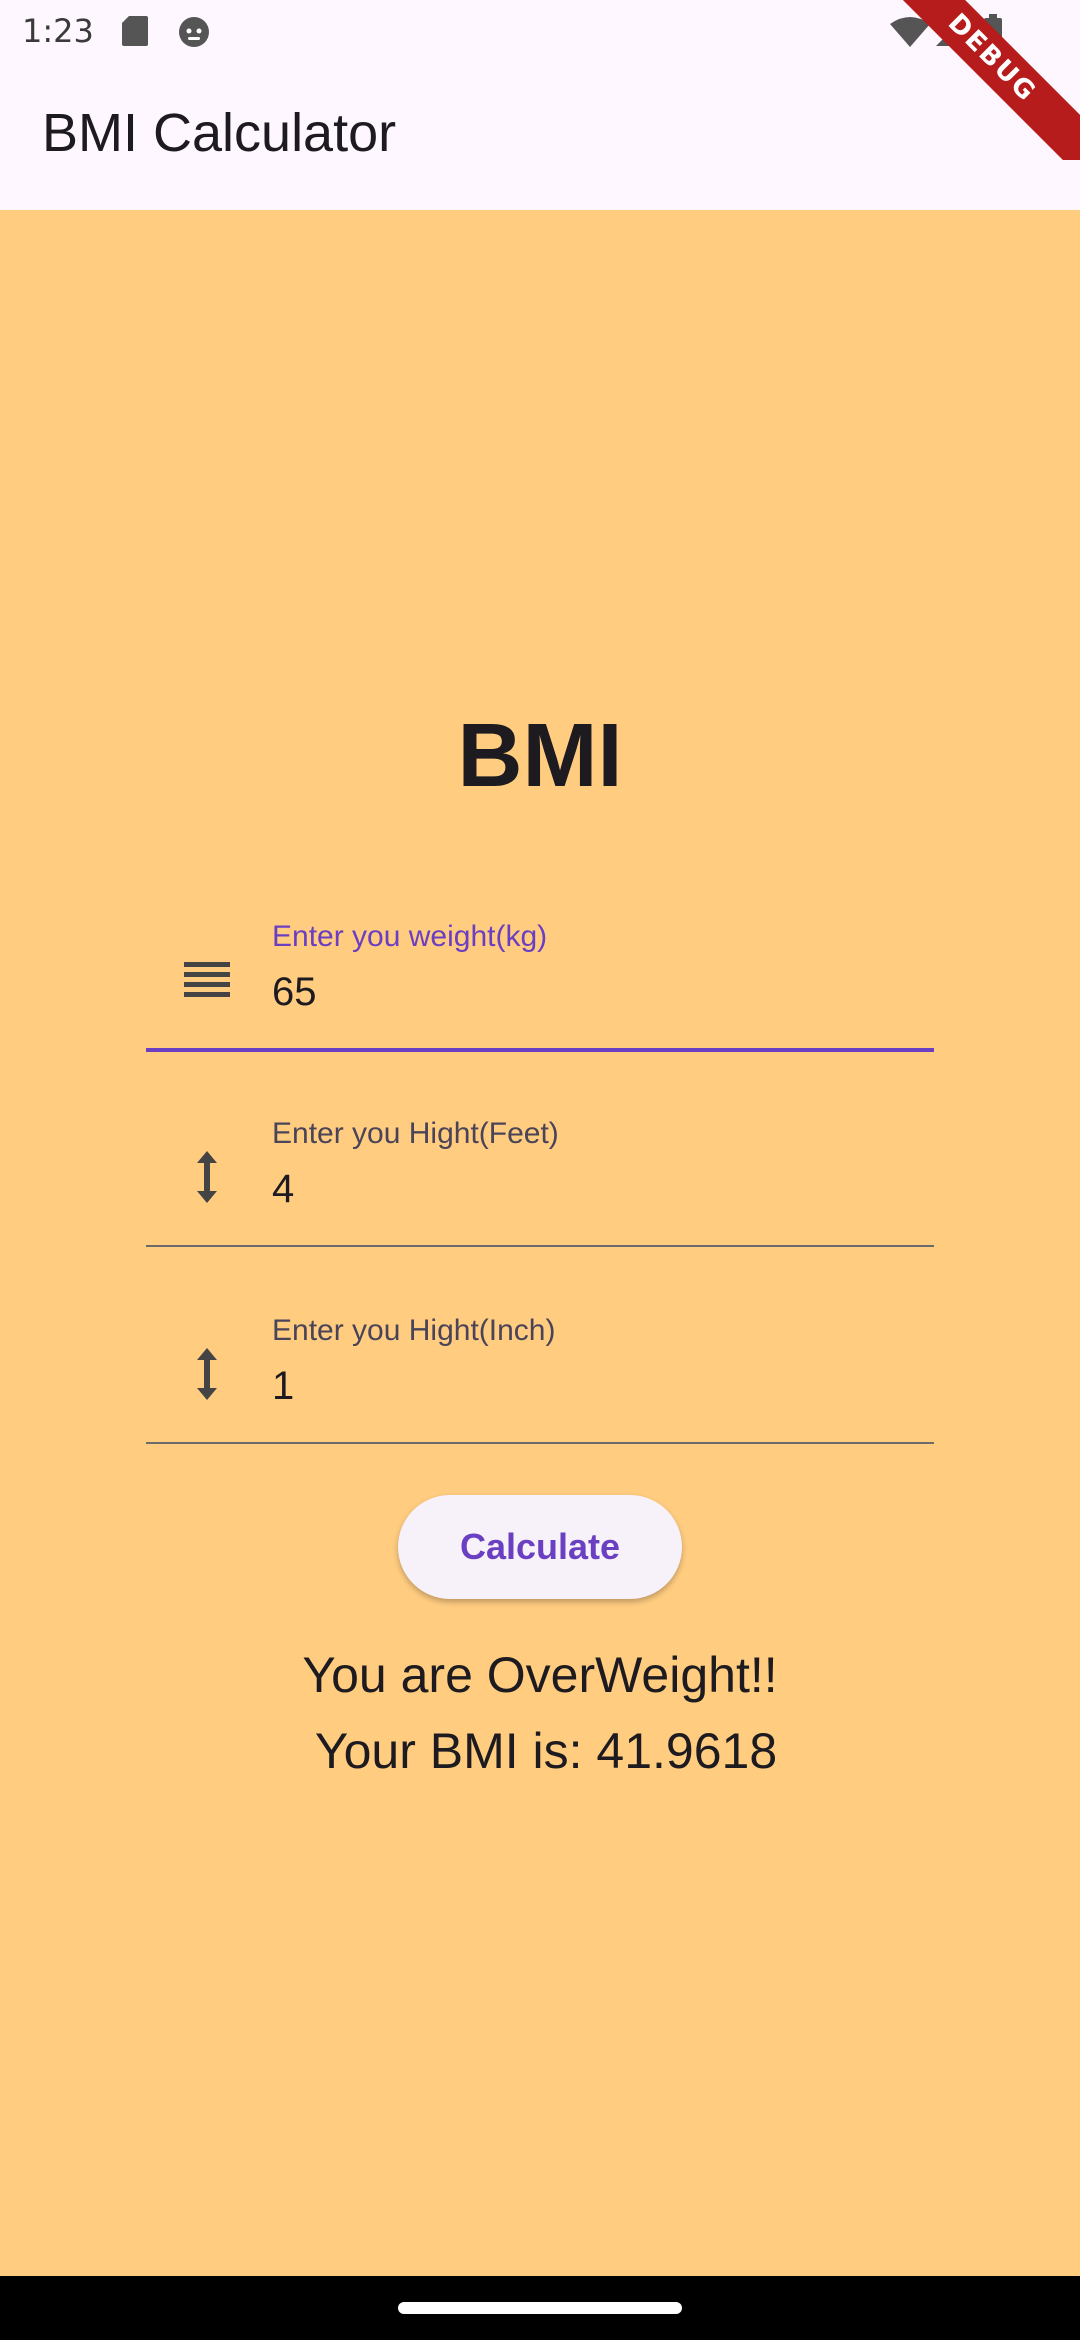 This screenshot has width=1080, height=2340. I want to click on app-title: BMI Calculator, so click(219, 133).